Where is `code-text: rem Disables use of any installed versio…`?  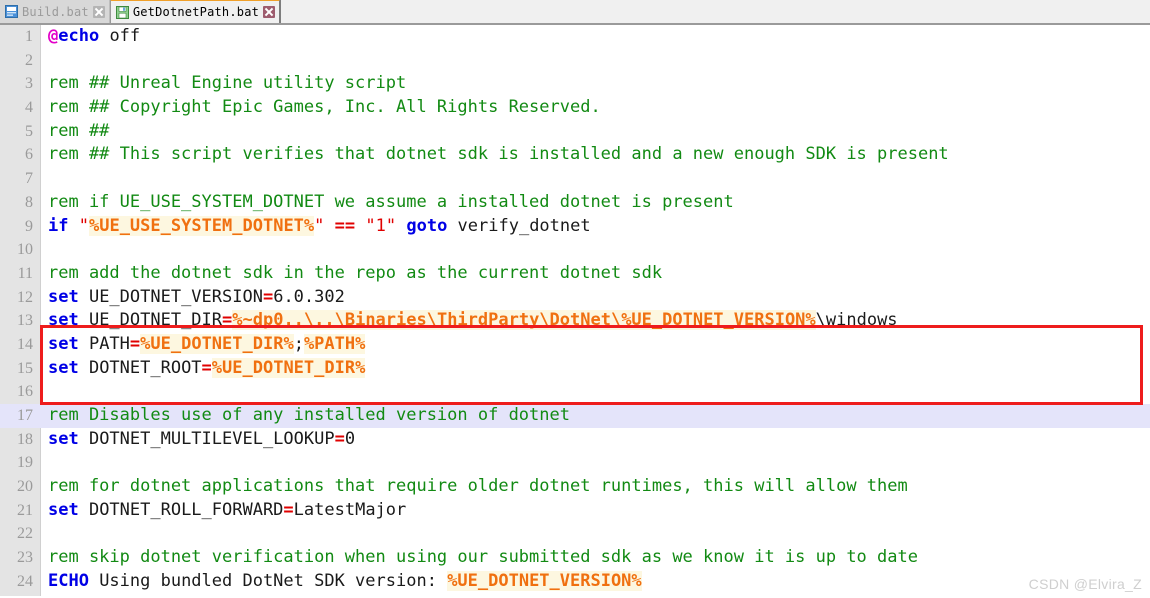 code-text: rem Disables use of any installed versio… is located at coordinates (575, 416).